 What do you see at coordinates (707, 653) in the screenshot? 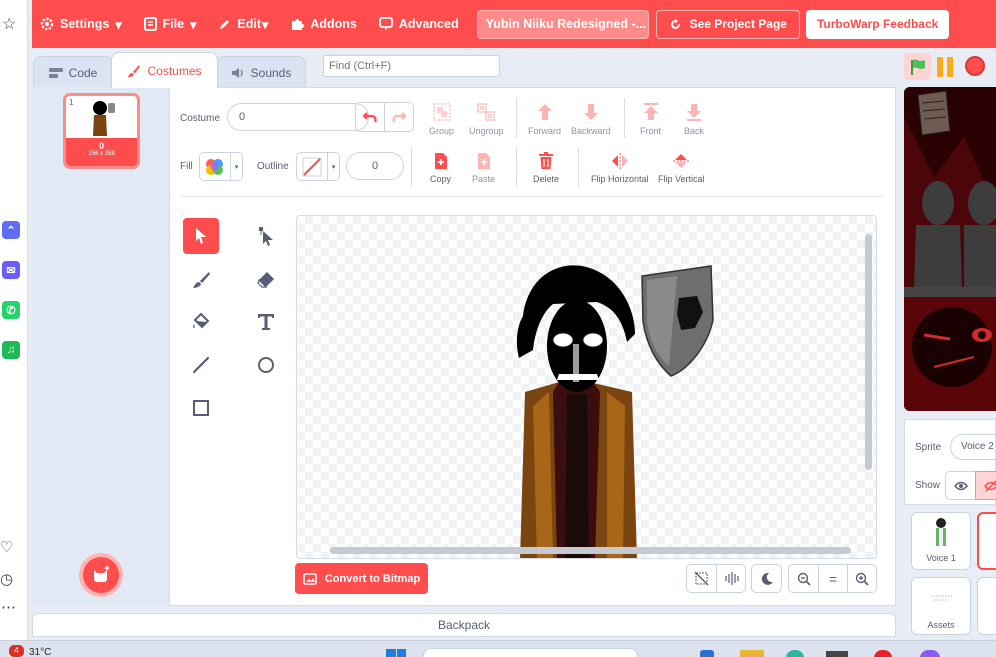
I see `taskbar-app-icon` at bounding box center [707, 653].